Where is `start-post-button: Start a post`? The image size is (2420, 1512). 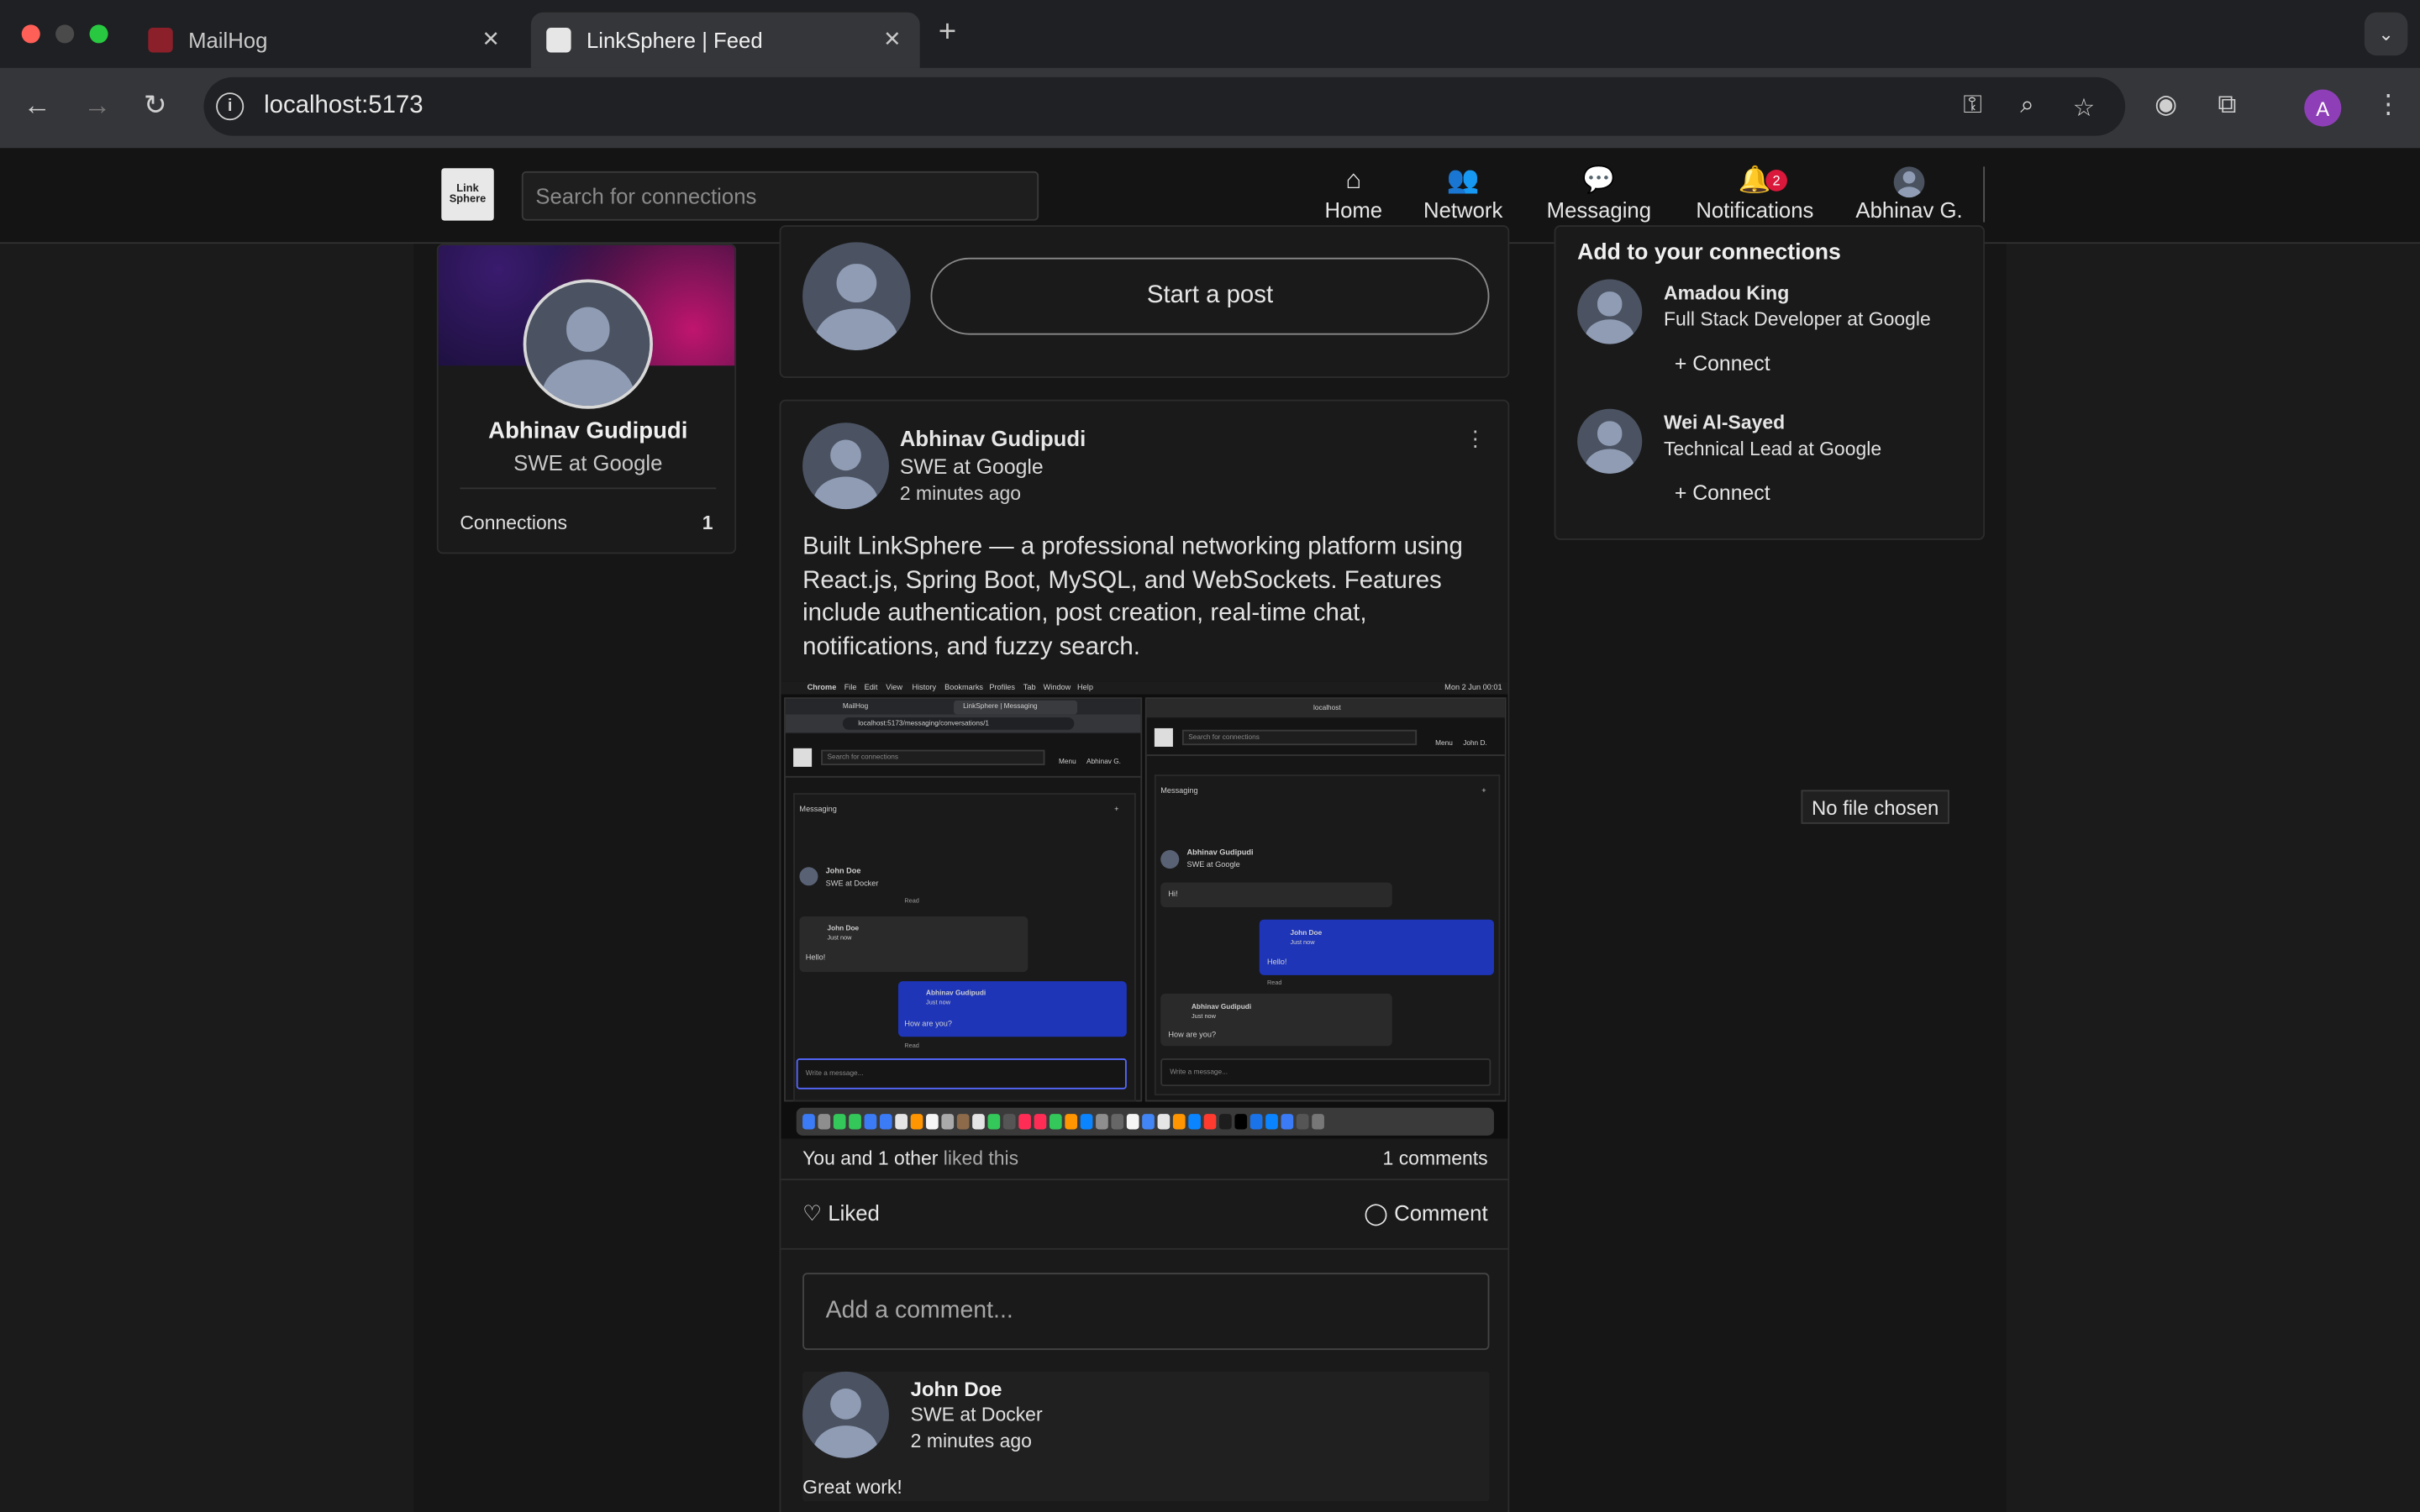
start-post-button: Start a post is located at coordinates (1210, 296).